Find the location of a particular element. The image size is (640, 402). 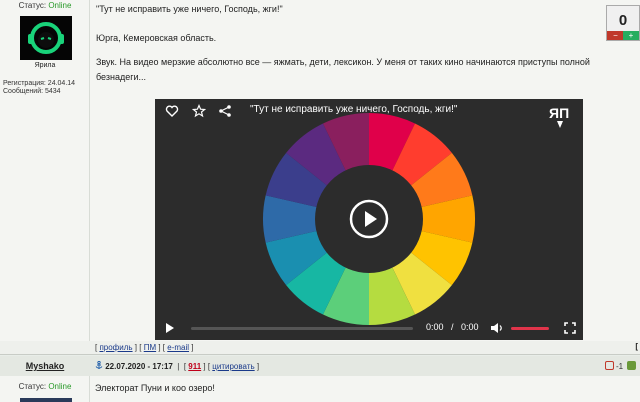

site-logo: ЯП is located at coordinates (561, 116).